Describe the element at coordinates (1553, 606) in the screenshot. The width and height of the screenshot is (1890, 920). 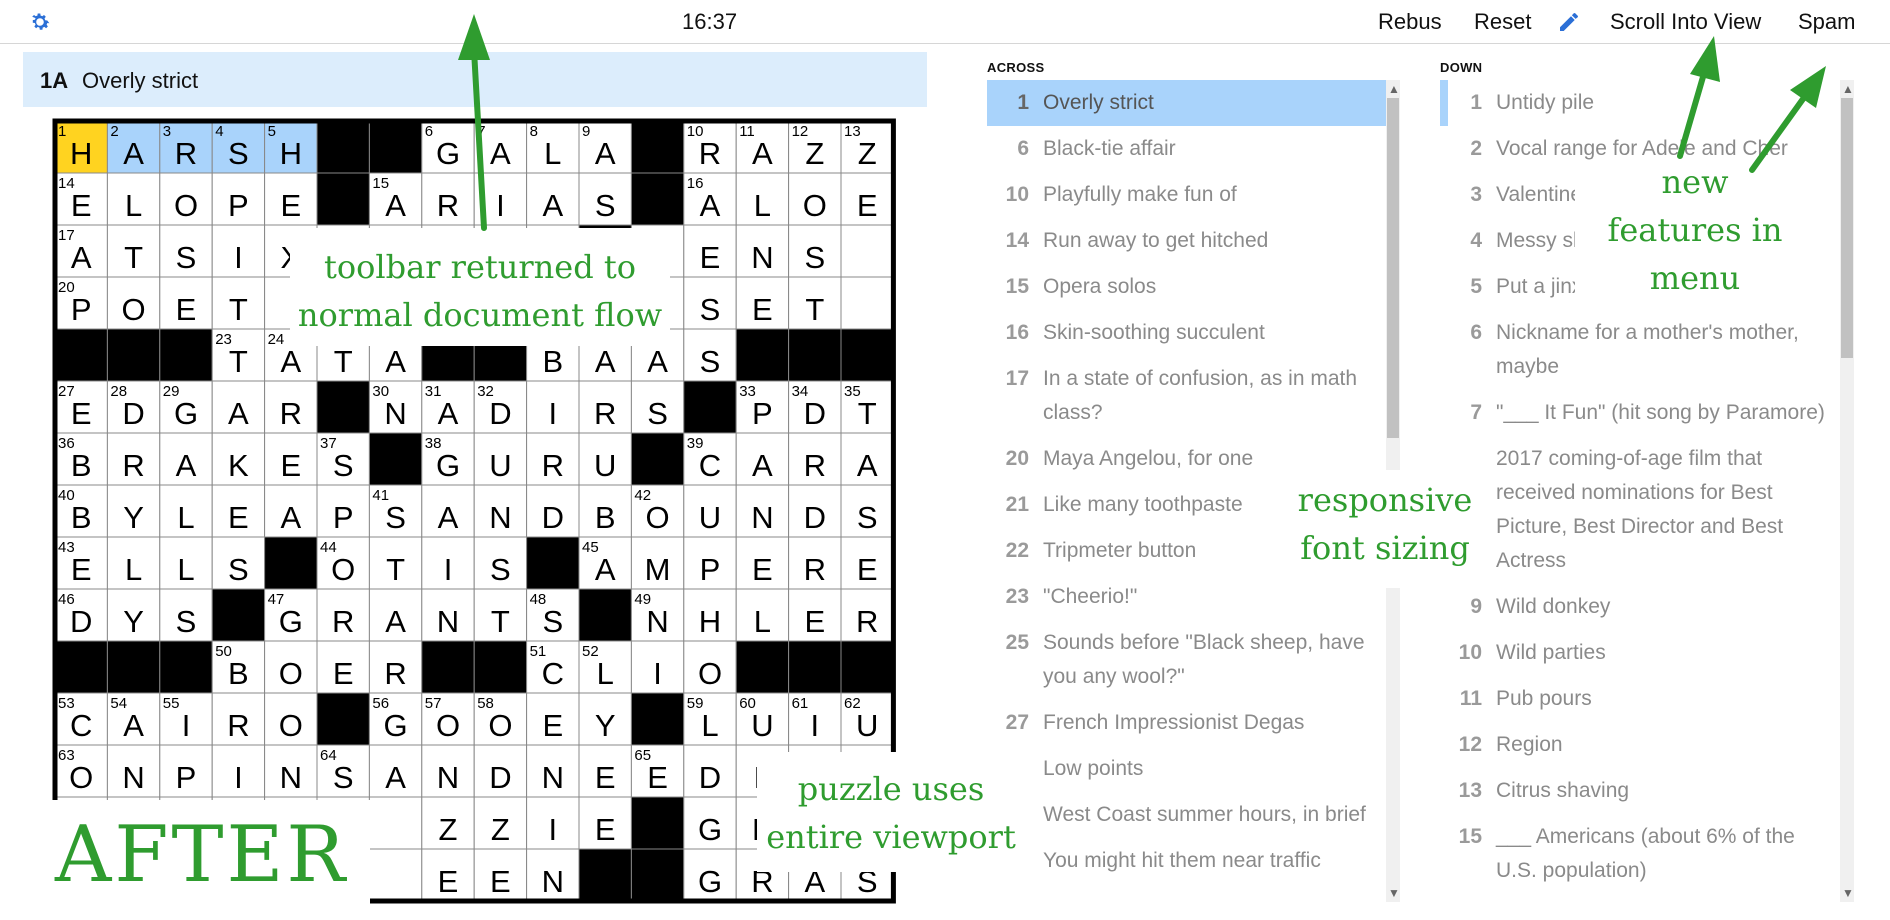
I see `clue-text: Wild donkey` at that location.